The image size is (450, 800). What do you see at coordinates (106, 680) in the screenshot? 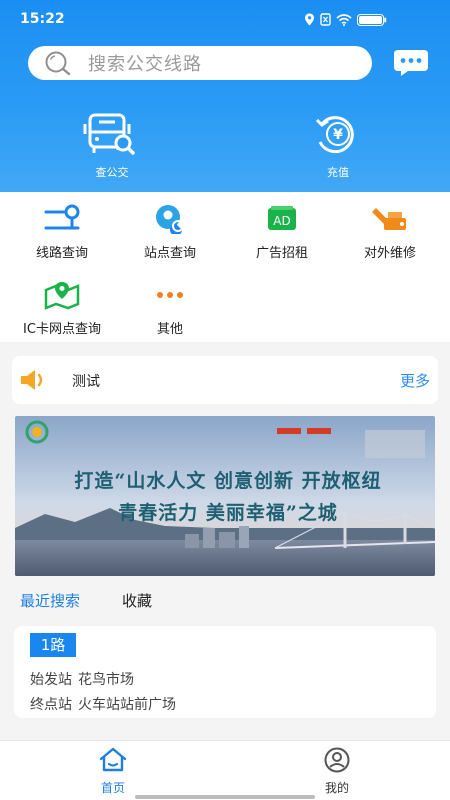
I see `start-value: 花鸟市场` at bounding box center [106, 680].